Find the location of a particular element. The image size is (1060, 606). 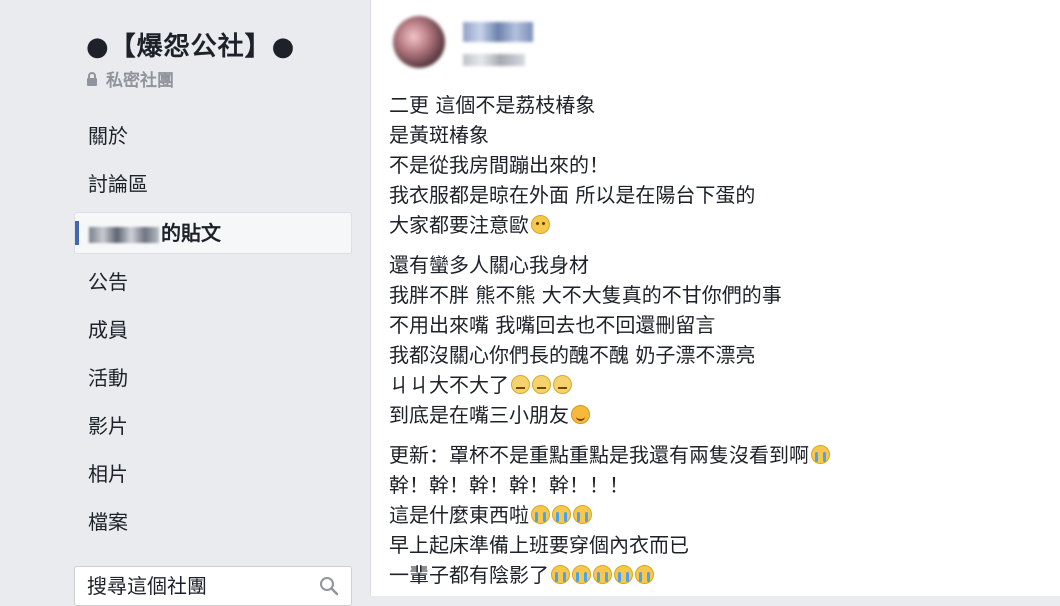

post-line: 更新：罩杯不是重點重點是我還有兩隻沒看到啊 is located at coordinates (719, 455).